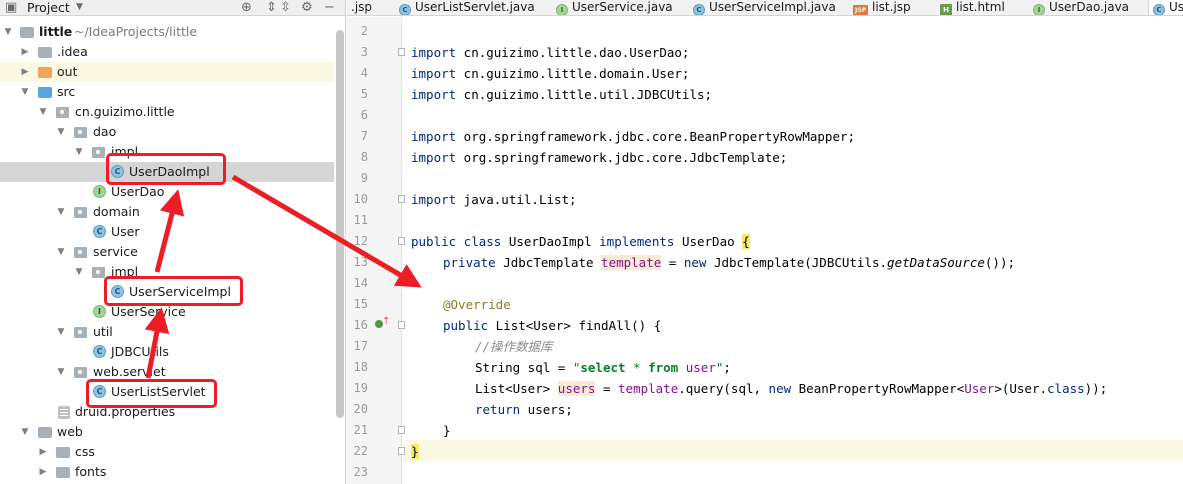  Describe the element at coordinates (173, 291) in the screenshot. I see `highlight-box-userserviceimpl` at that location.